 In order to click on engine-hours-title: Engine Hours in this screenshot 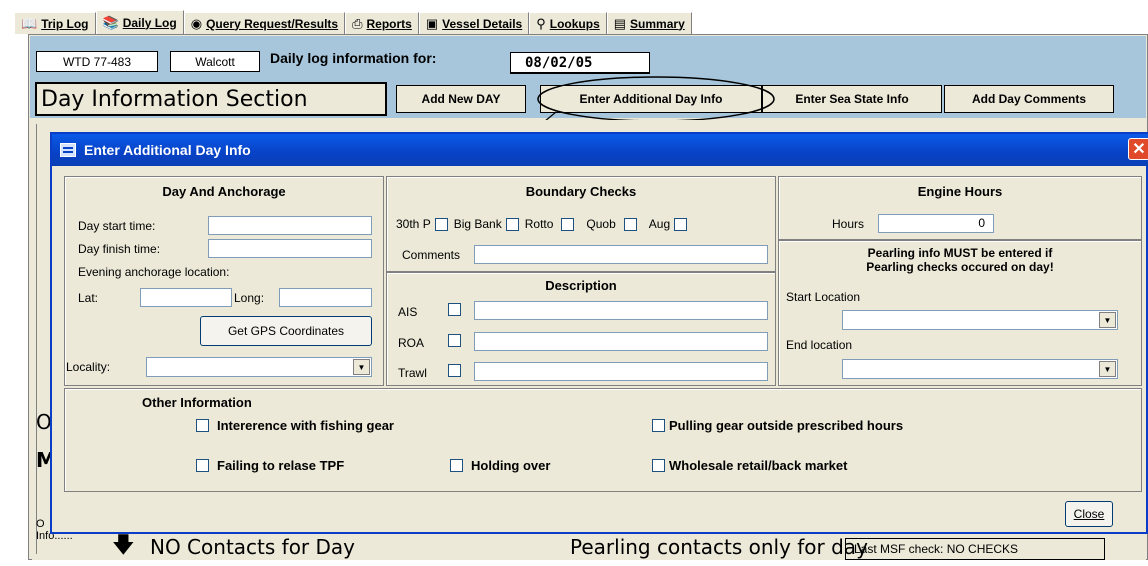, I will do `click(960, 191)`.